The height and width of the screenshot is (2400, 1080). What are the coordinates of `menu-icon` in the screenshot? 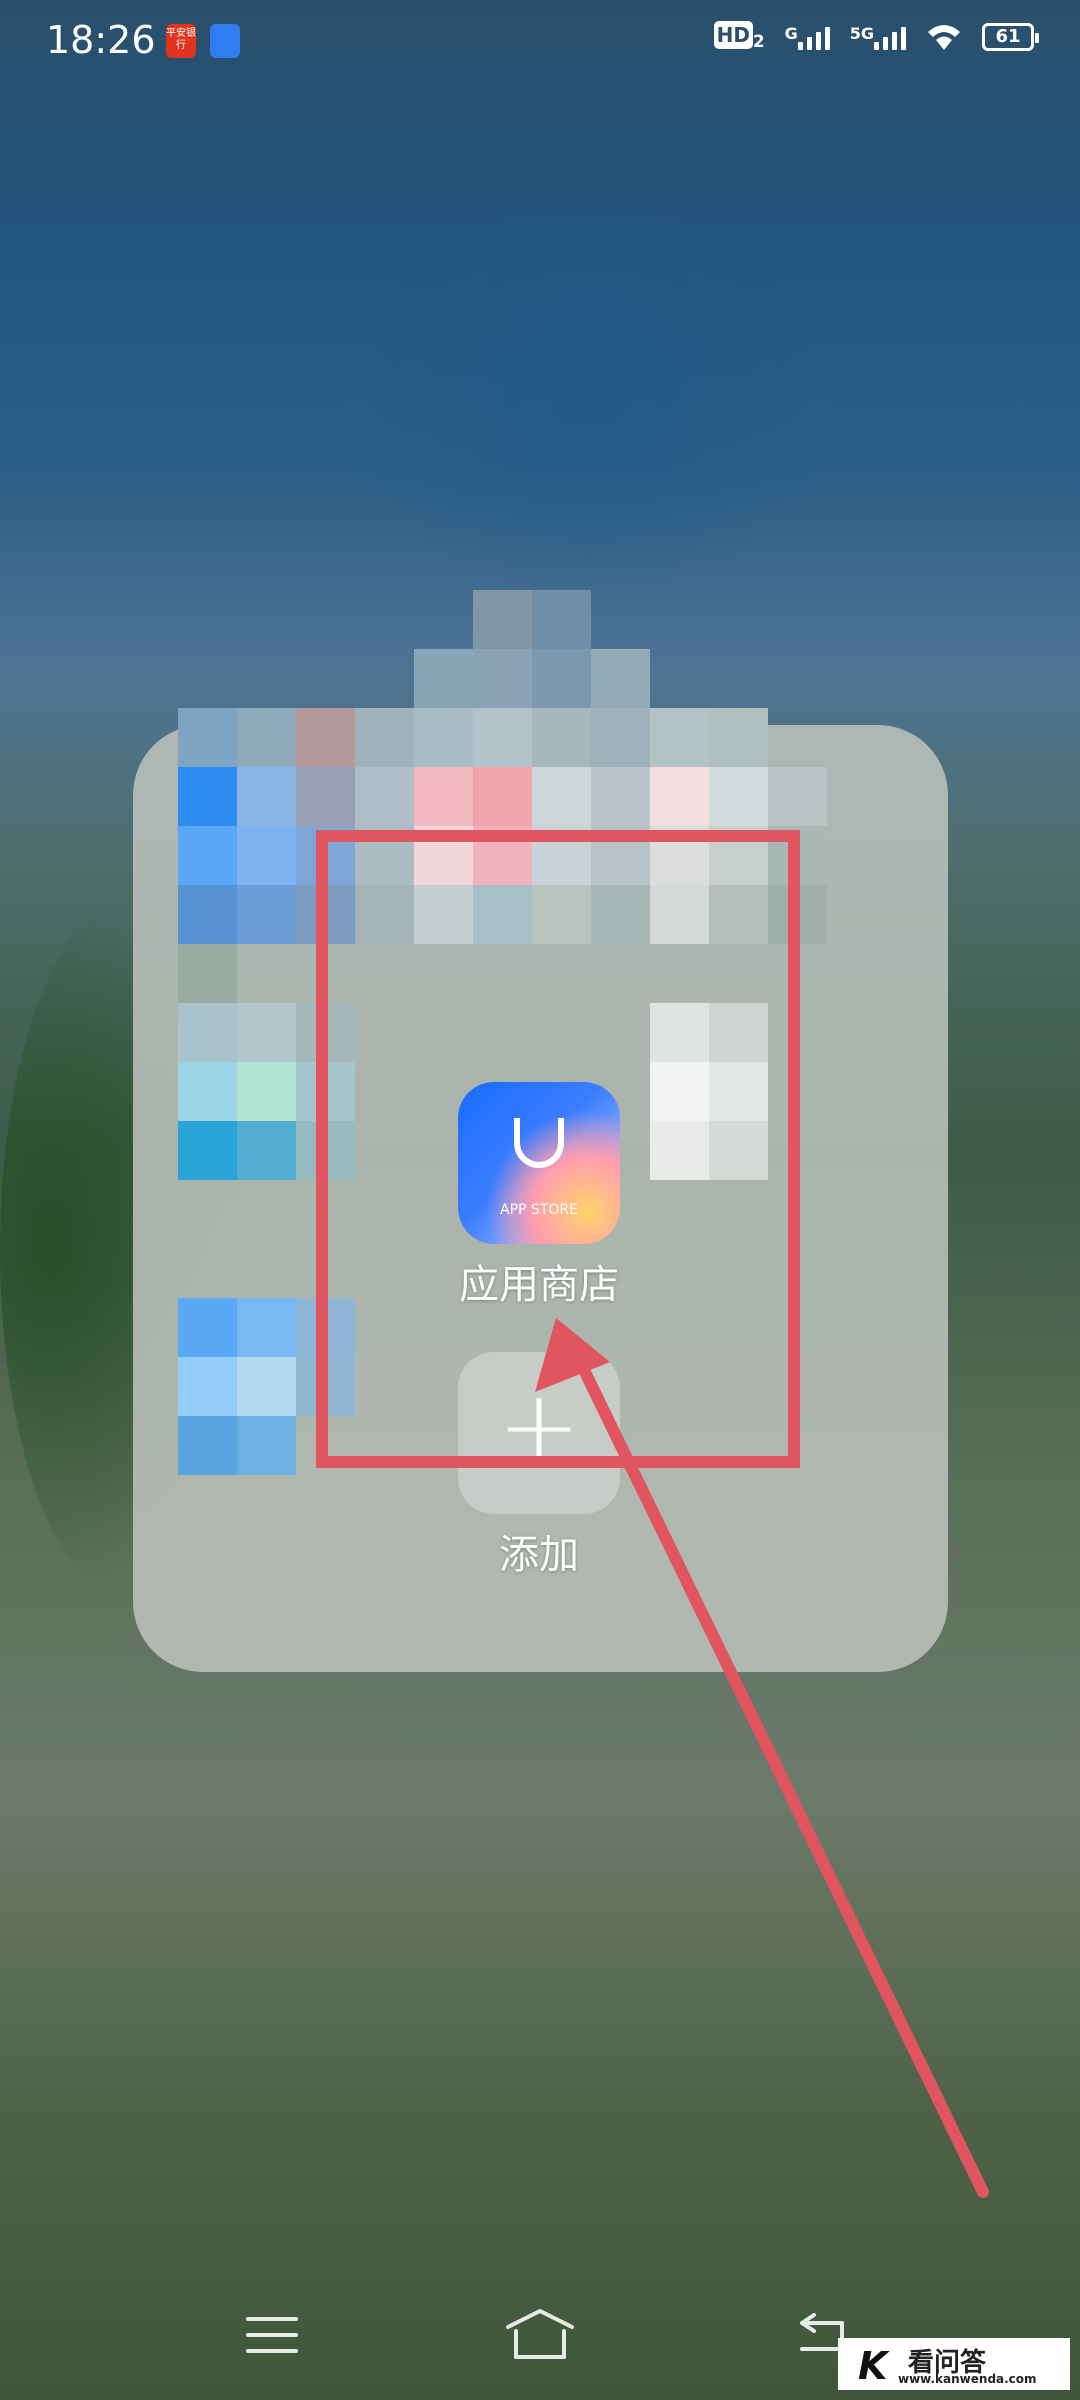 It's located at (272, 2335).